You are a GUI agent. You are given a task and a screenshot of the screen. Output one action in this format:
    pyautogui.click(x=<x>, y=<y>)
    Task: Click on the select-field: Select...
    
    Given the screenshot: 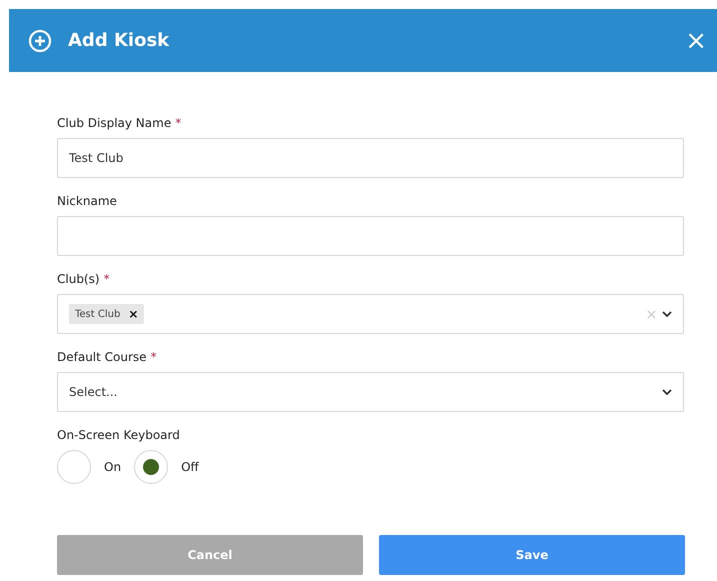 What is the action you would take?
    pyautogui.click(x=370, y=392)
    